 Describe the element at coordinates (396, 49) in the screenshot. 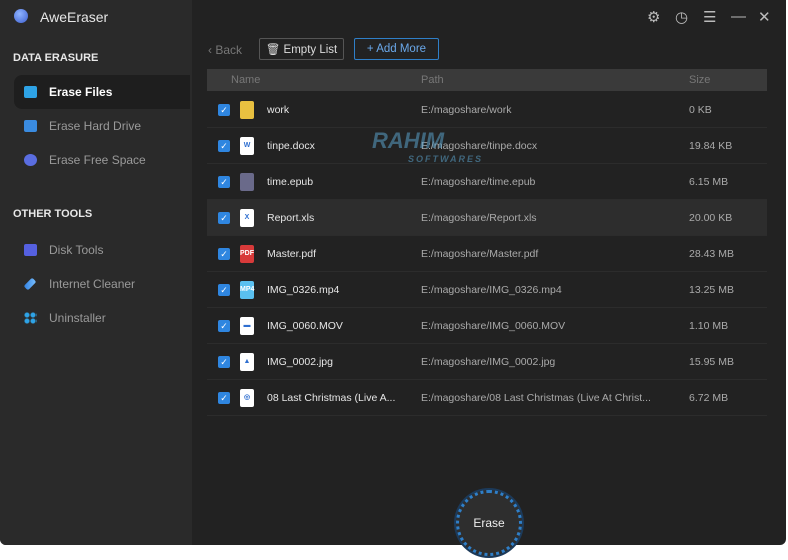

I see `add-more-button: + Add More` at that location.